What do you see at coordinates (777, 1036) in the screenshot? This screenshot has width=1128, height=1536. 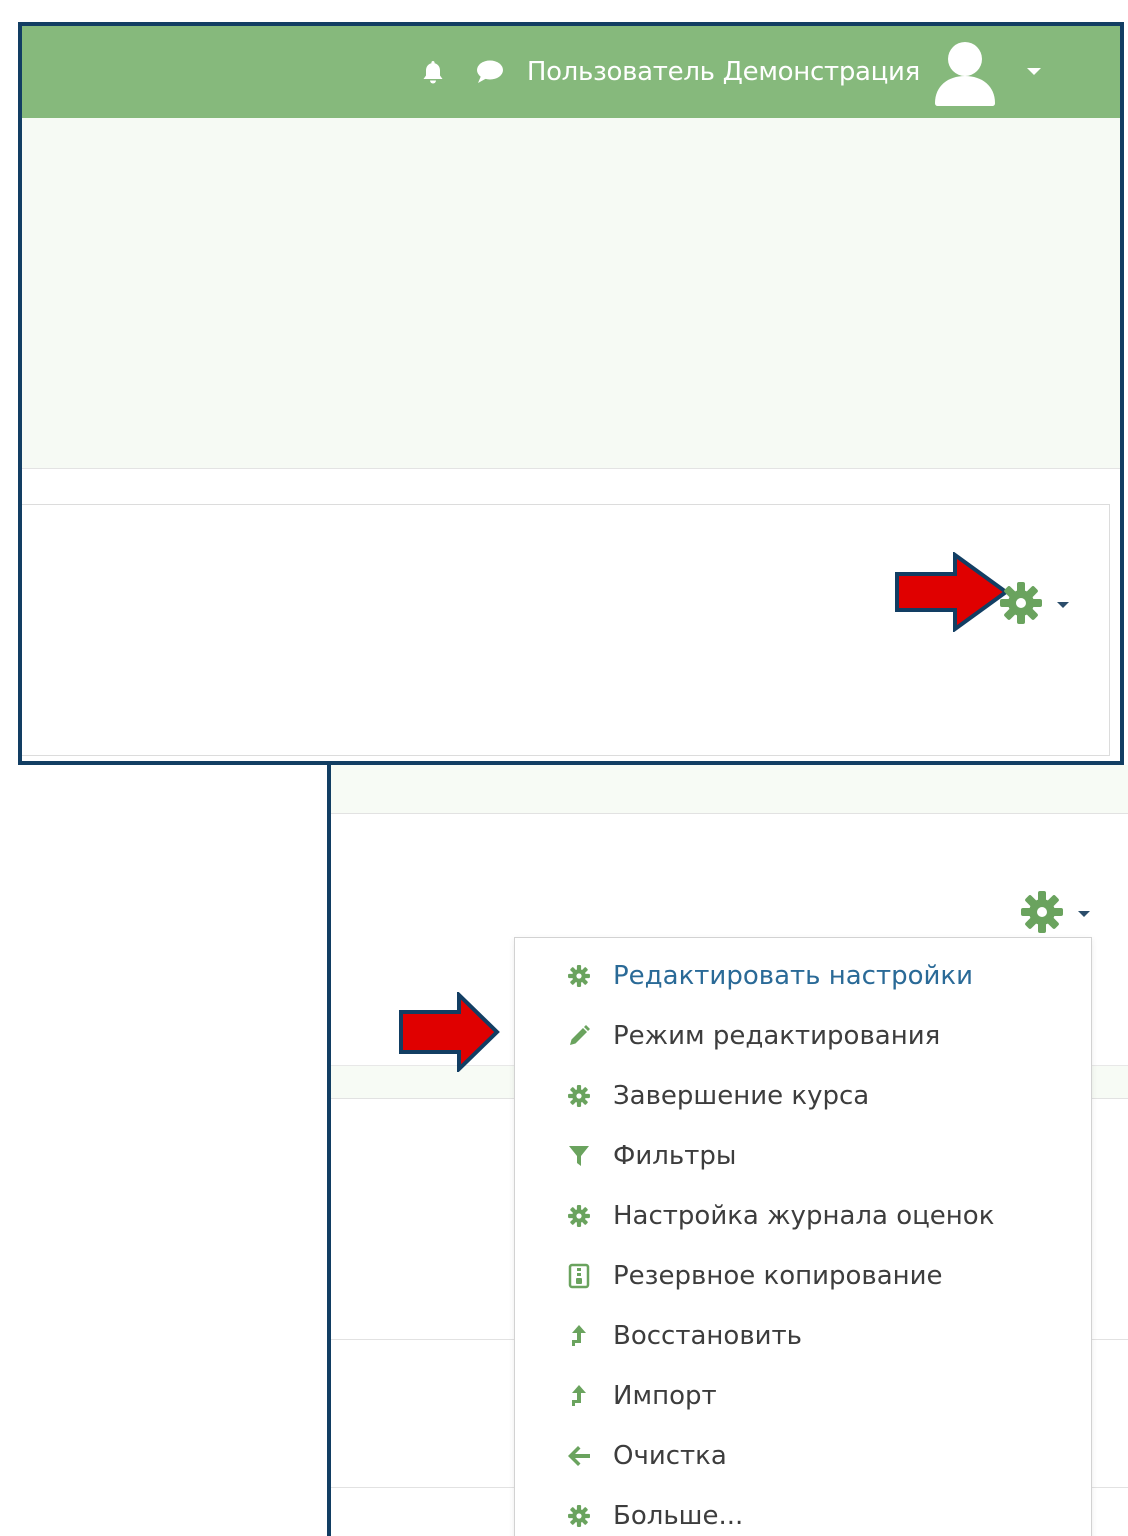 I see `menu-item-label: Режим редактирования` at bounding box center [777, 1036].